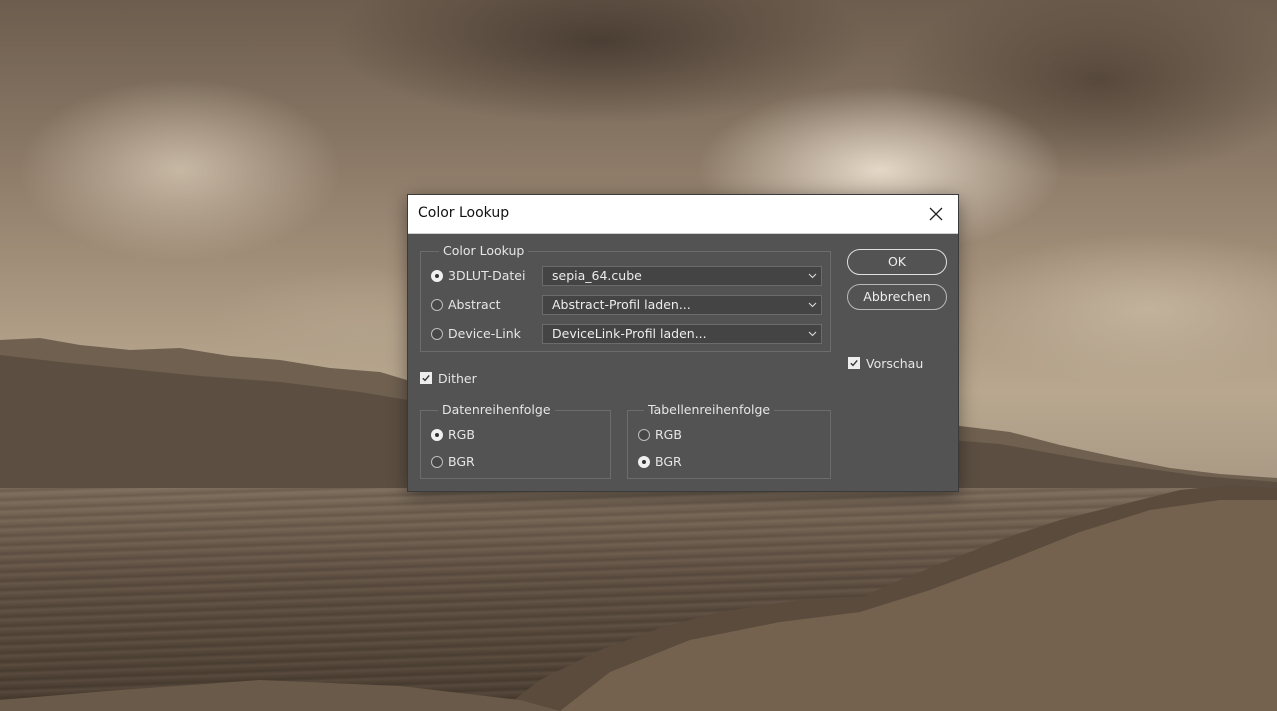 This screenshot has width=1277, height=711. Describe the element at coordinates (597, 275) in the screenshot. I see `3dlut-file-value: sepia_64.cube` at that location.